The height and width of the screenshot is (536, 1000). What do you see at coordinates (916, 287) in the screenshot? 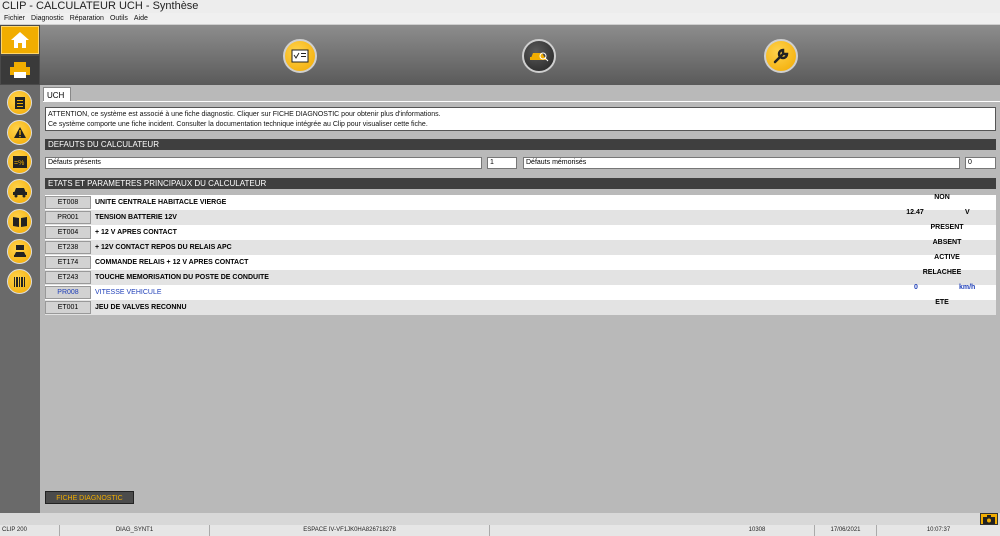
I see `param-value: 0` at bounding box center [916, 287].